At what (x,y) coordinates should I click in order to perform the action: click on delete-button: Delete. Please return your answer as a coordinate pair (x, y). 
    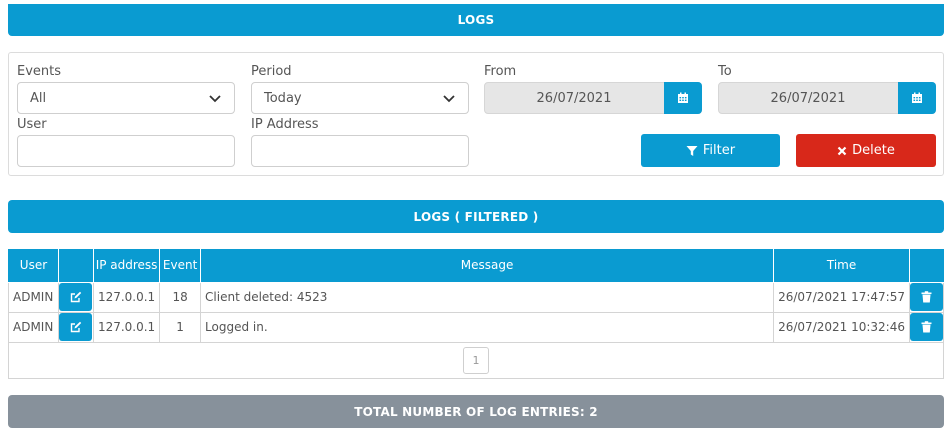
    Looking at the image, I should click on (866, 150).